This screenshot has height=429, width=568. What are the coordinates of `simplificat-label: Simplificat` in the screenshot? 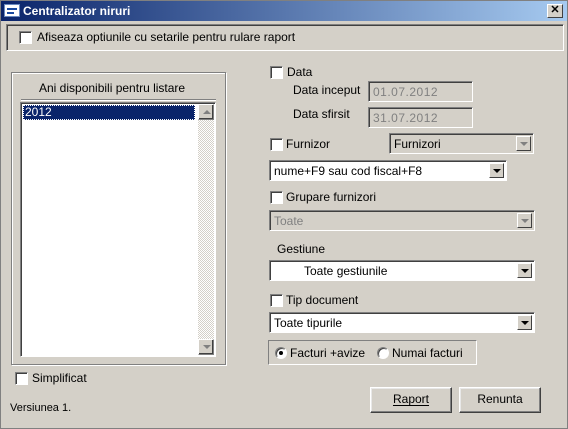 It's located at (59, 378).